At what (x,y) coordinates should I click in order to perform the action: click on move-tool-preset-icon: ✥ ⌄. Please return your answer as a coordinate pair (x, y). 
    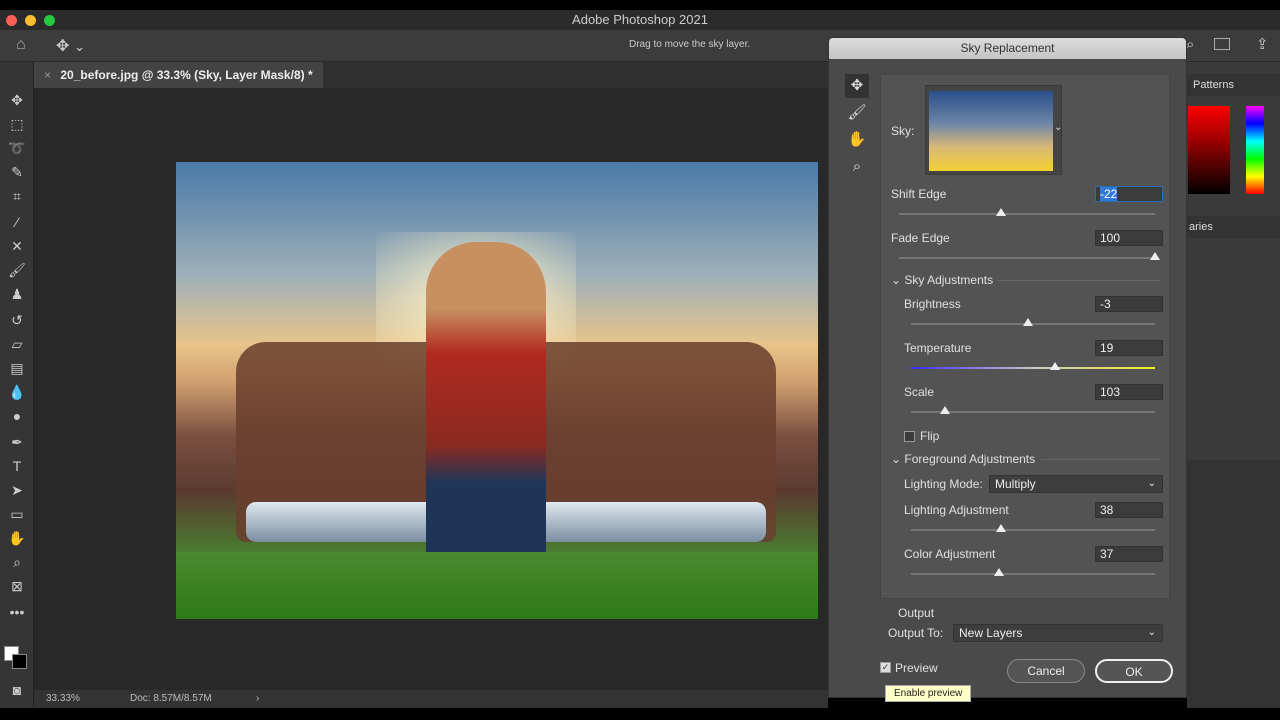
    Looking at the image, I should click on (70, 46).